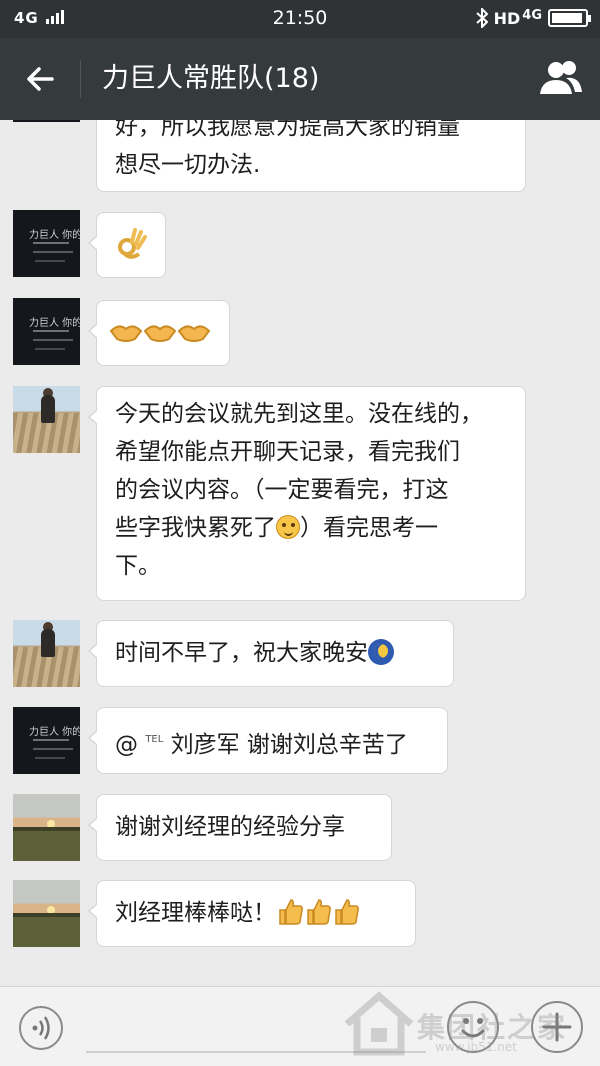 The image size is (600, 1066). Describe the element at coordinates (80, 79) in the screenshot. I see `header-divider` at that location.